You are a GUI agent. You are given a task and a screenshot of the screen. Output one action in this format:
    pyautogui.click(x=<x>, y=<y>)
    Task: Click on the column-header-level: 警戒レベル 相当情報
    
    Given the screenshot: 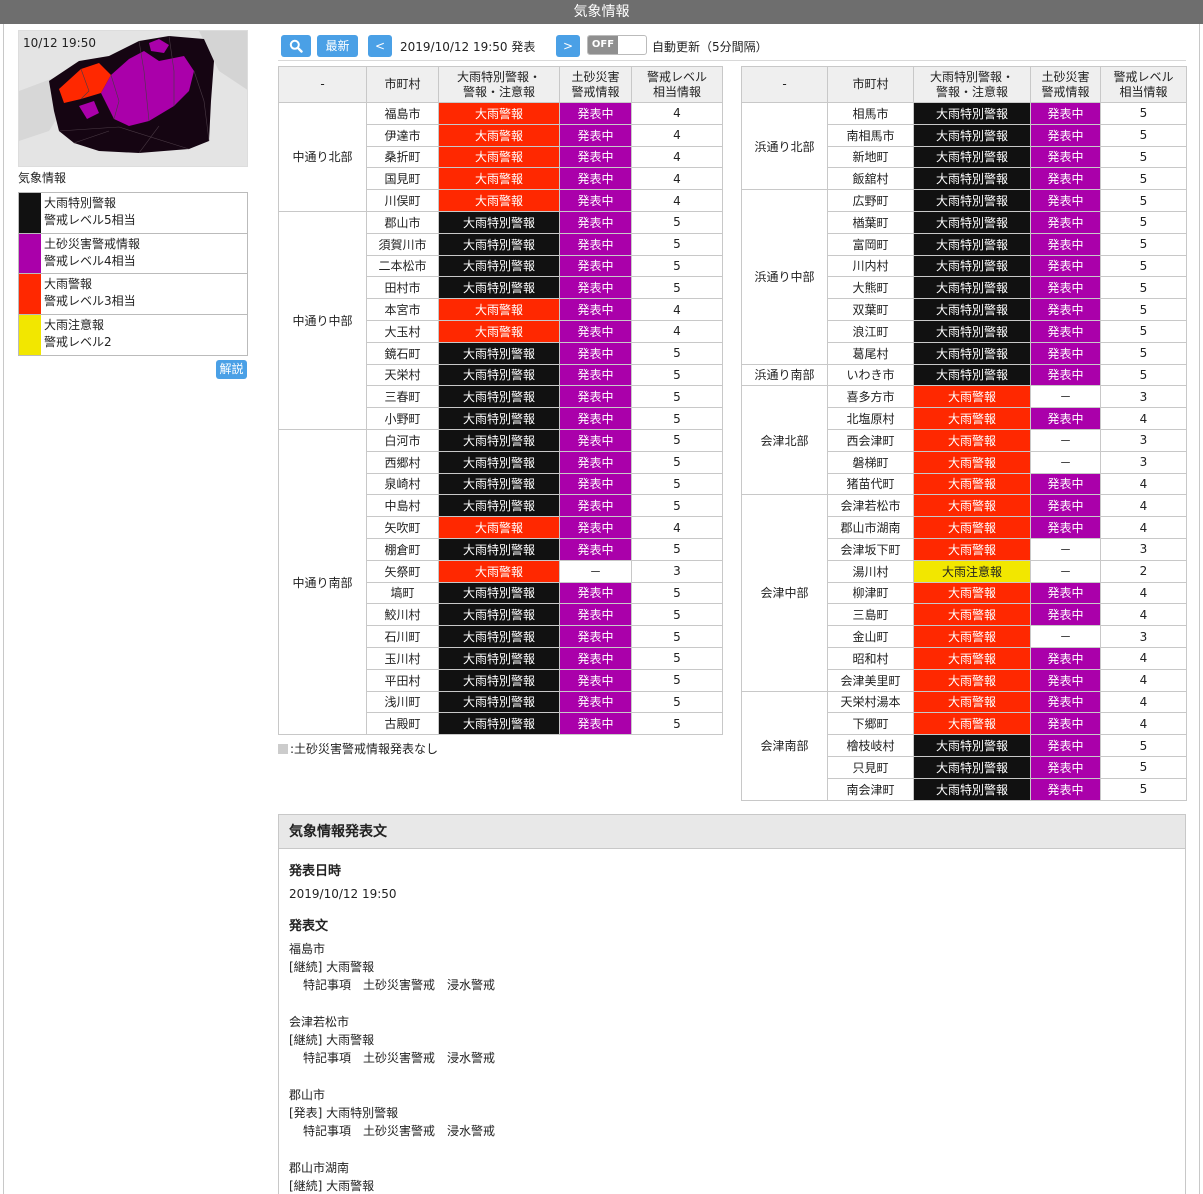 What is the action you would take?
    pyautogui.click(x=677, y=84)
    